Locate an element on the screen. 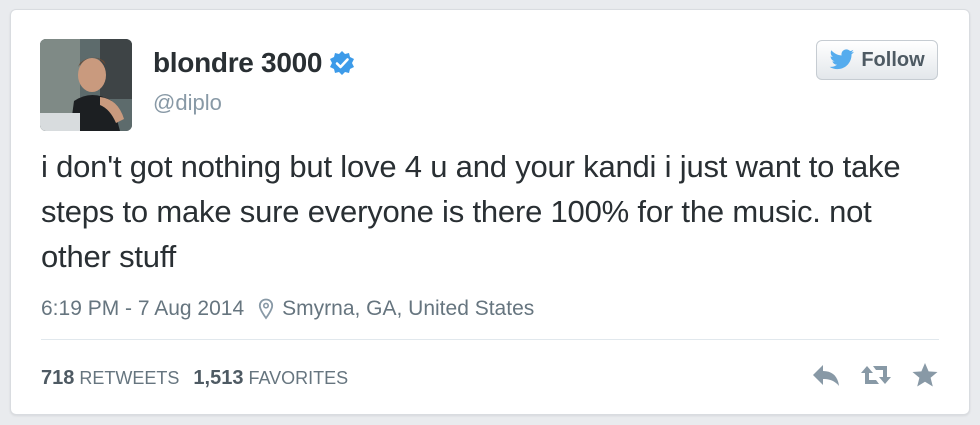  divider is located at coordinates (490, 339).